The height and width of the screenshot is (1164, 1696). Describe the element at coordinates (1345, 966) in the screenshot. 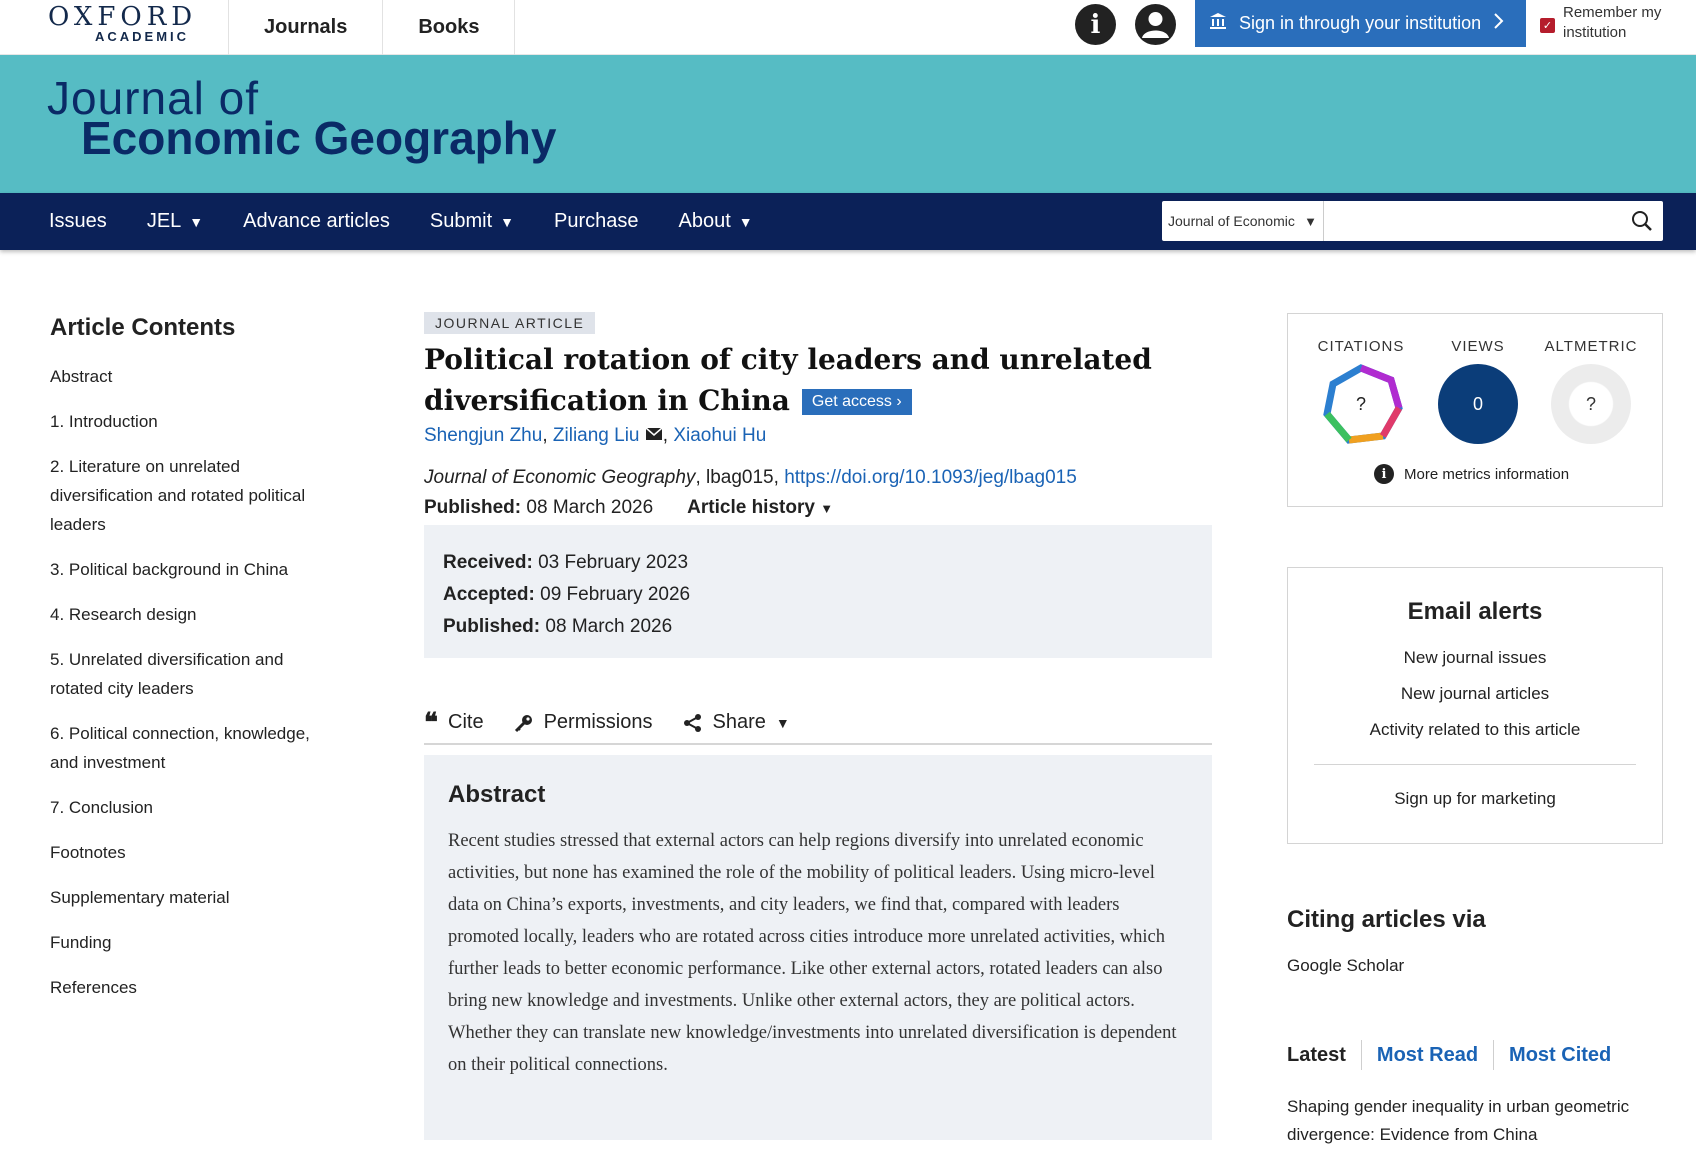

I see `google-scholar-link: Google Scholar` at that location.